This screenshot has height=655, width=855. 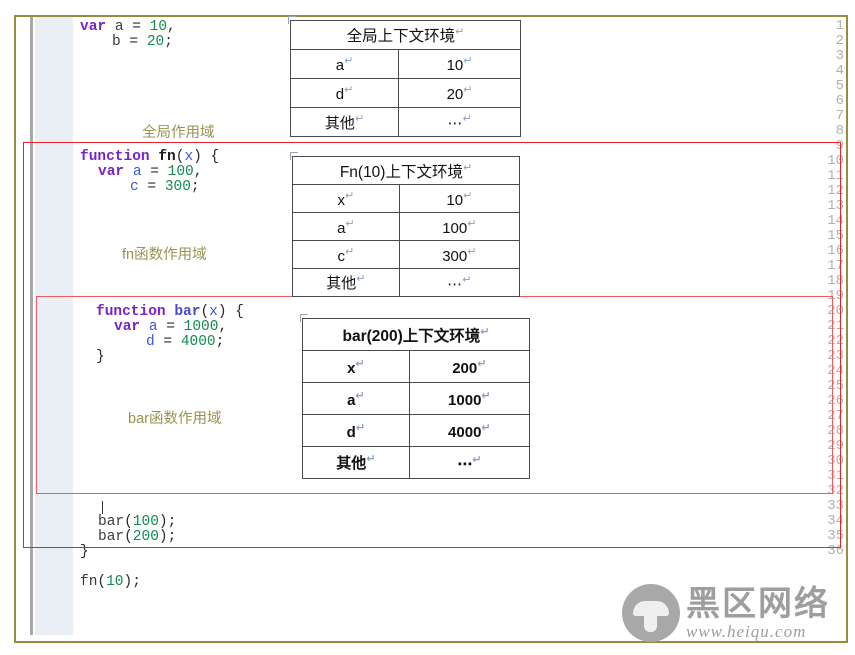 I want to click on table-value-cell: ⋯↵, so click(x=469, y=462).